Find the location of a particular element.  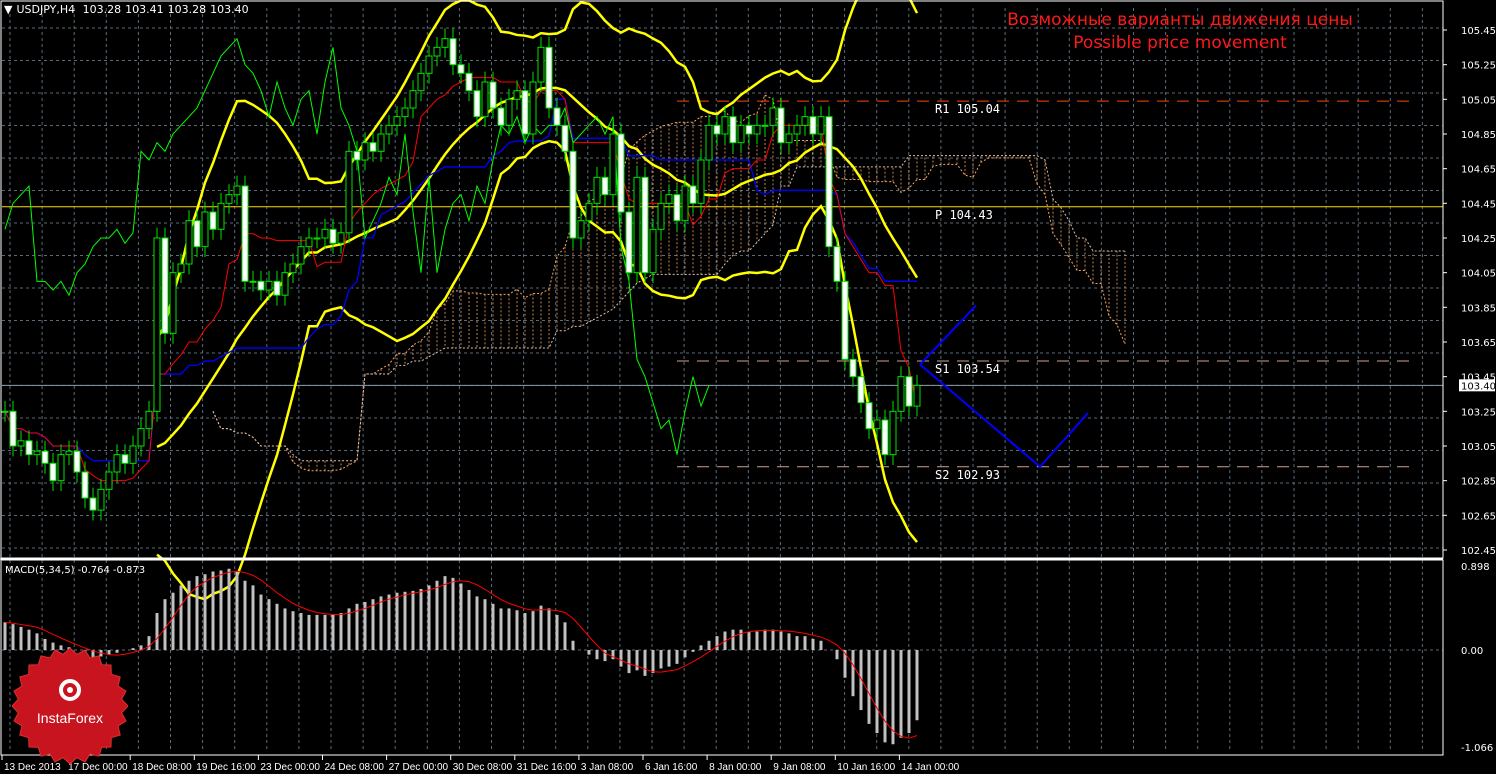

annotation-russian: Возможные варианты движения цены is located at coordinates (1180, 20).